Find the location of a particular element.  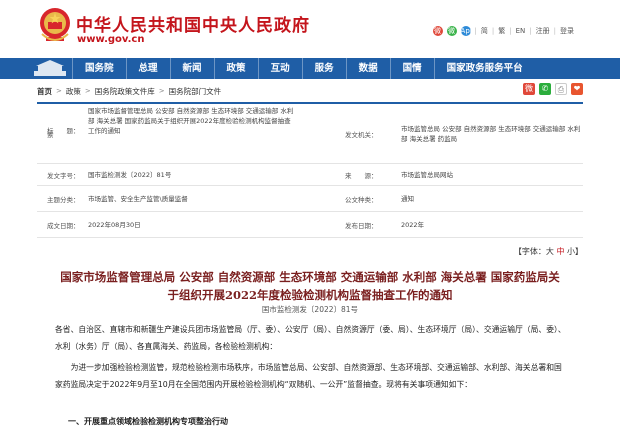

source-label: 来 源： is located at coordinates (361, 175).